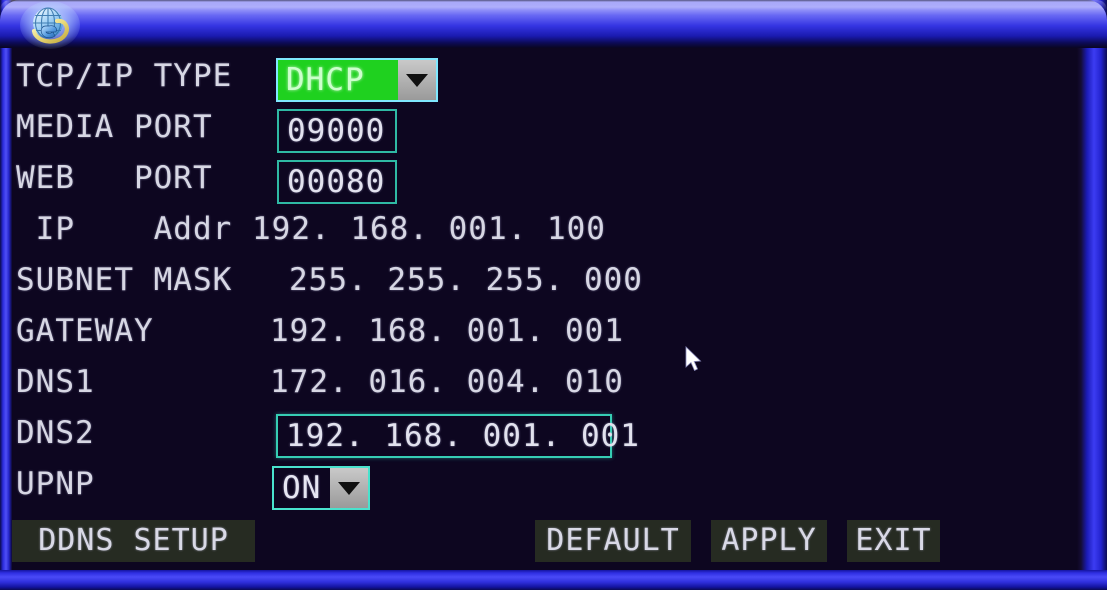 The image size is (1107, 590). Describe the element at coordinates (337, 182) in the screenshot. I see `web-port-input: 00080` at that location.